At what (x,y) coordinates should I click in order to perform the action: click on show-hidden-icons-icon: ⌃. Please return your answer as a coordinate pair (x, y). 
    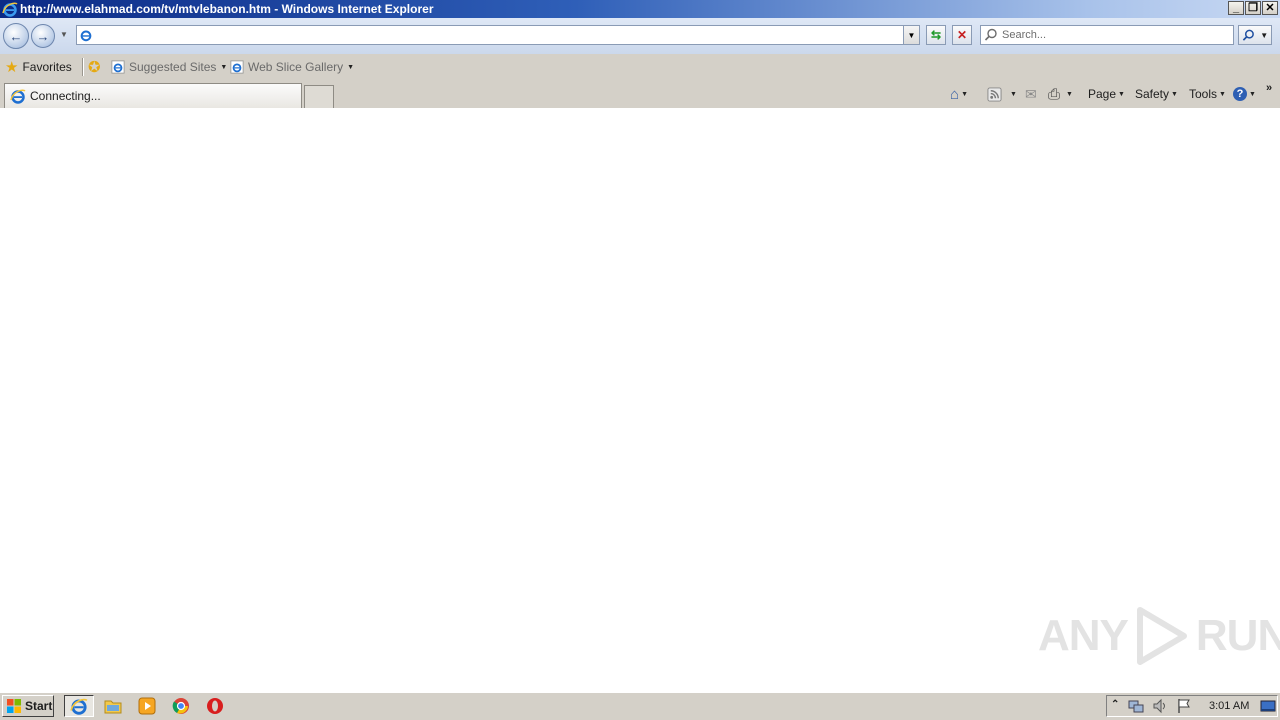
    Looking at the image, I should click on (1115, 704).